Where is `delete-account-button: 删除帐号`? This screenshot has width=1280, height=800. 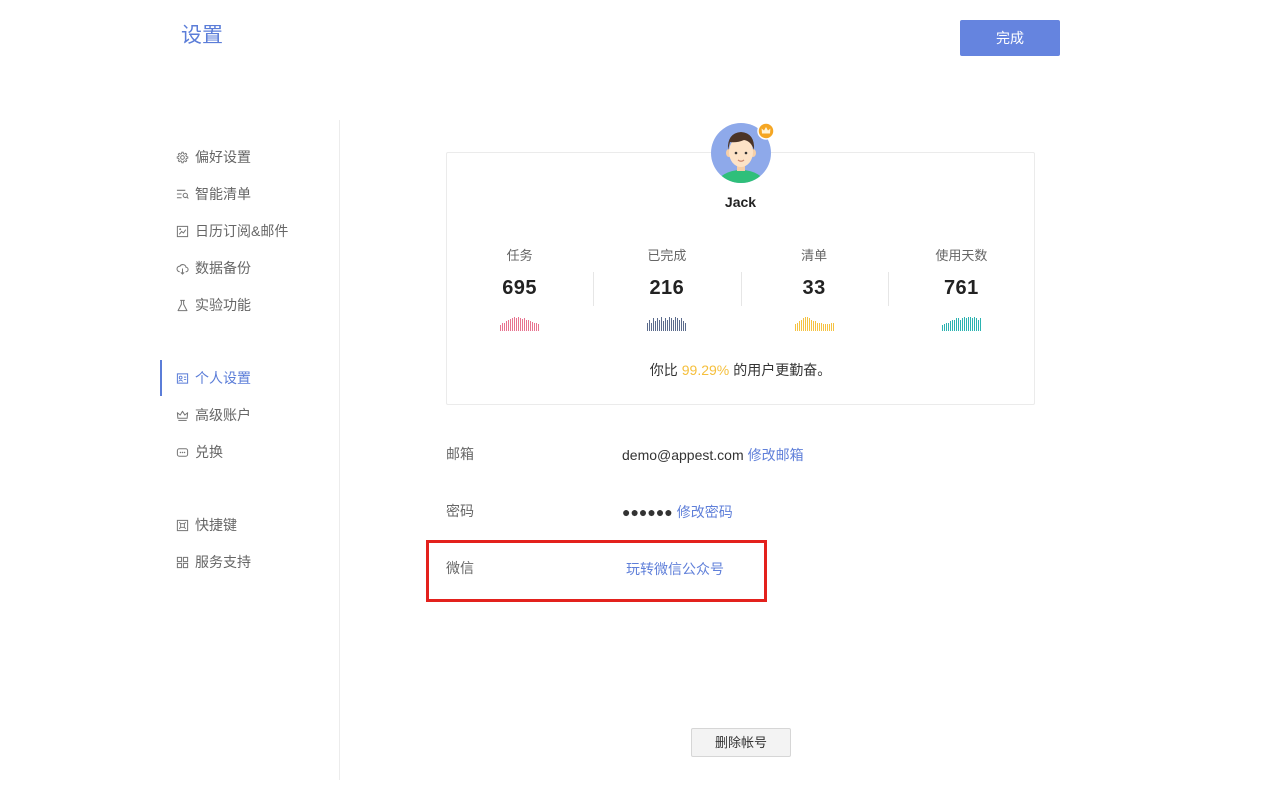 delete-account-button: 删除帐号 is located at coordinates (741, 742).